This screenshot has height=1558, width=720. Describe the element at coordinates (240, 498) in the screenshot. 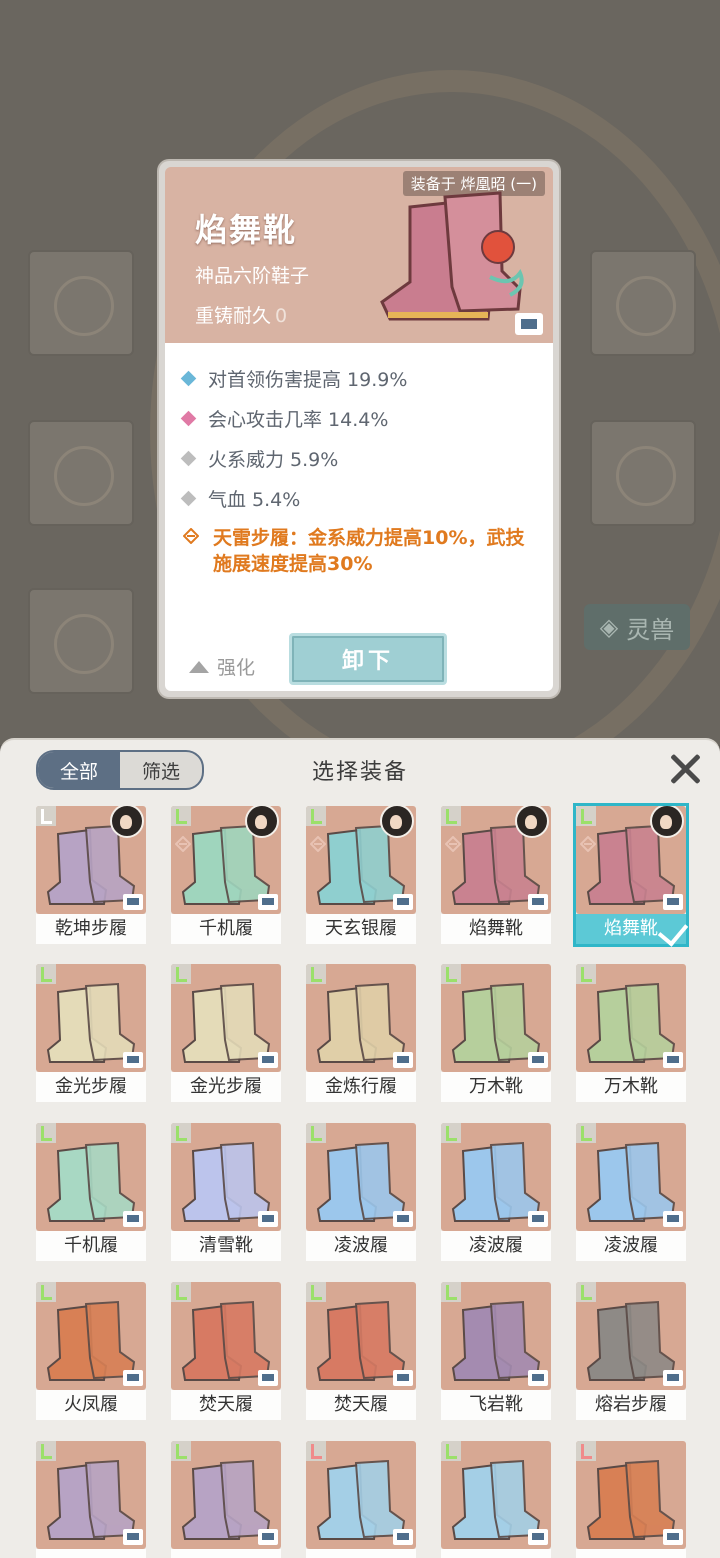

I see `stat-row: 气血 5.4%` at that location.